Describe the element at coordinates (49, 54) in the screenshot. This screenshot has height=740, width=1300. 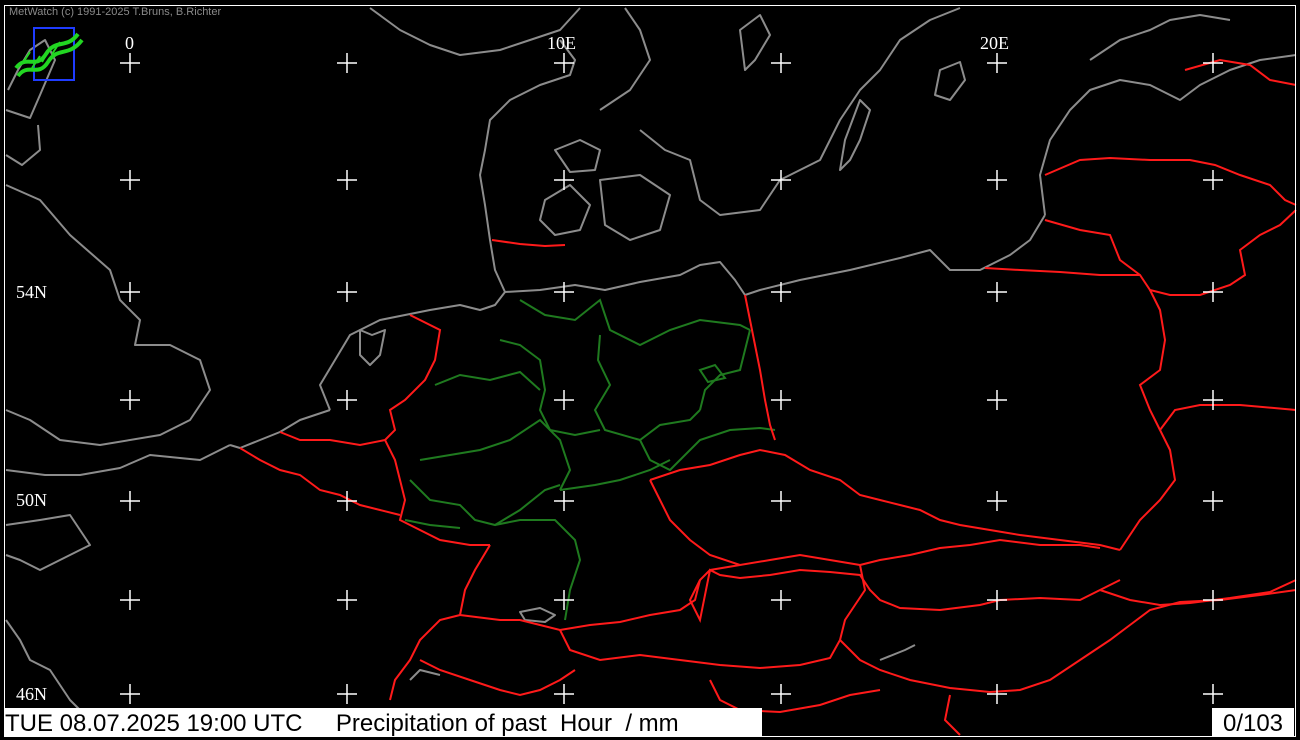
I see `metwatch-logo-icon` at that location.